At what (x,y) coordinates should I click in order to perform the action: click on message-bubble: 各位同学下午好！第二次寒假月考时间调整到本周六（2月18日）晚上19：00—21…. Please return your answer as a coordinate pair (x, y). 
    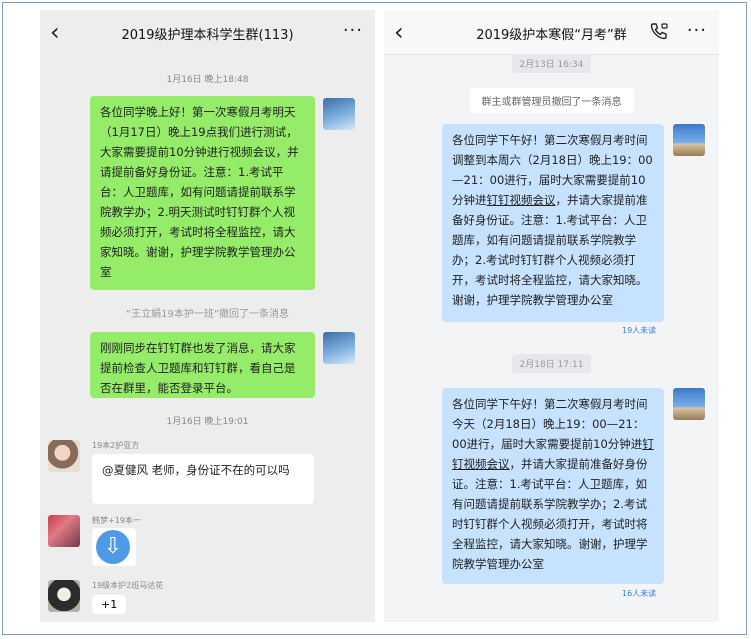
    Looking at the image, I should click on (553, 223).